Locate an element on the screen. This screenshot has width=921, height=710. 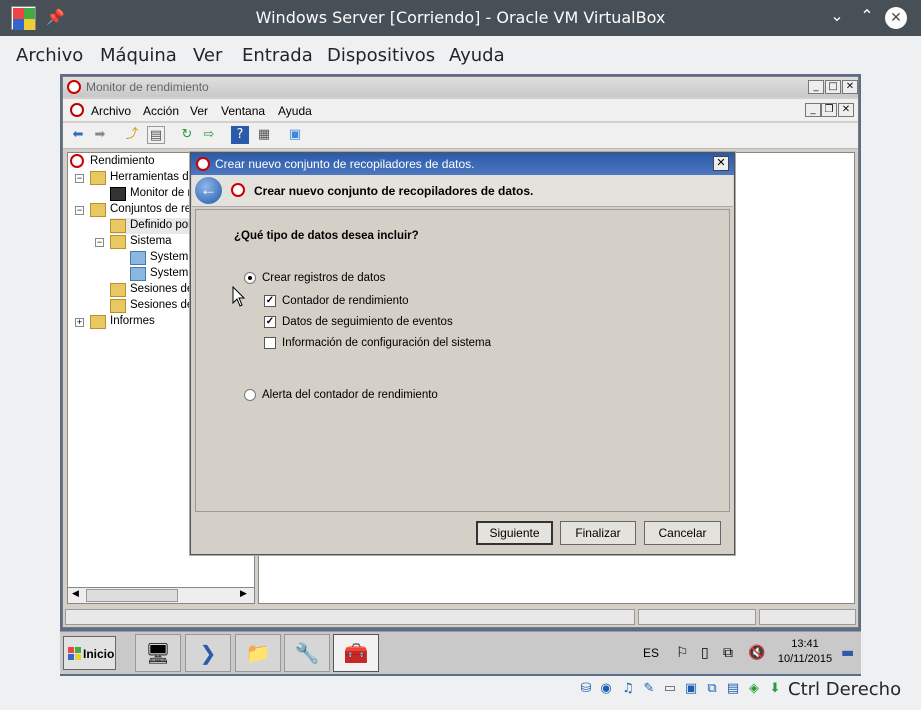
language-indicator: ES is located at coordinates (651, 653).